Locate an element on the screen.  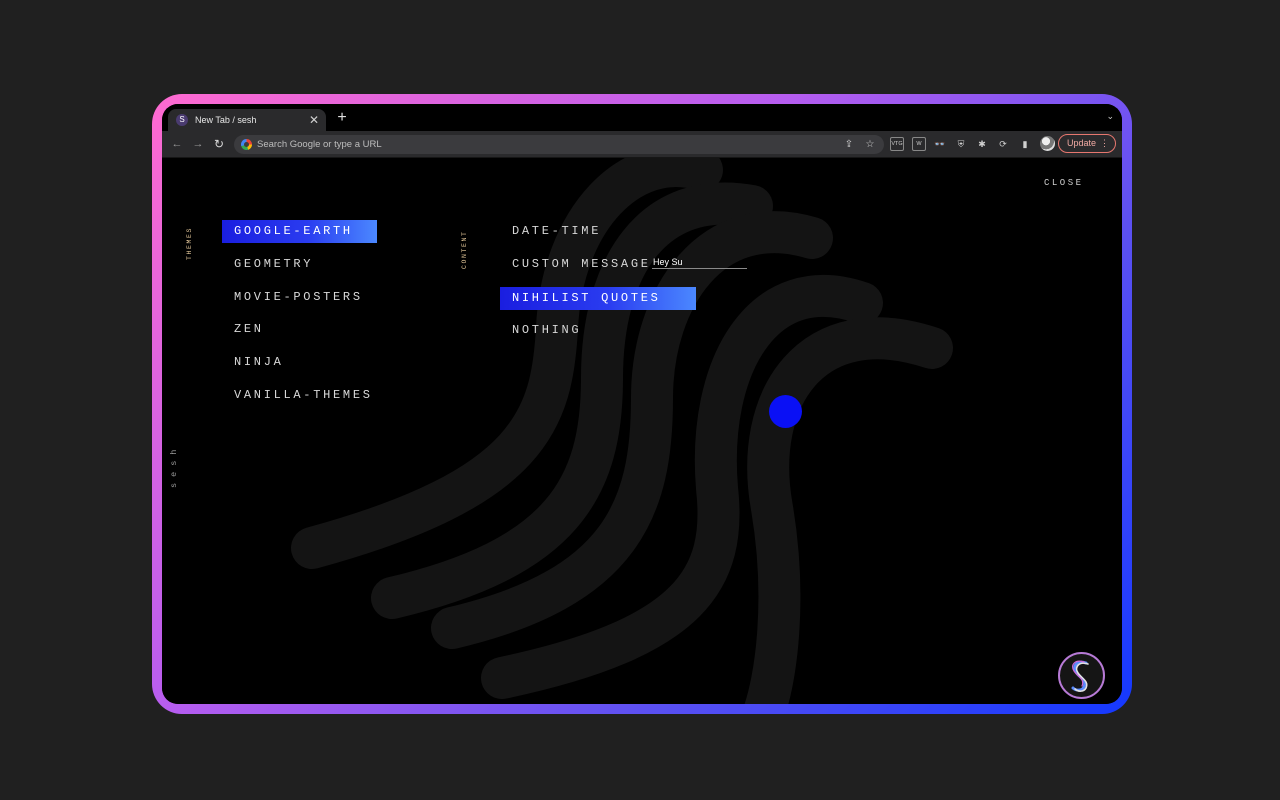
puzzle-extensions-icon: ✱ is located at coordinates (982, 144).